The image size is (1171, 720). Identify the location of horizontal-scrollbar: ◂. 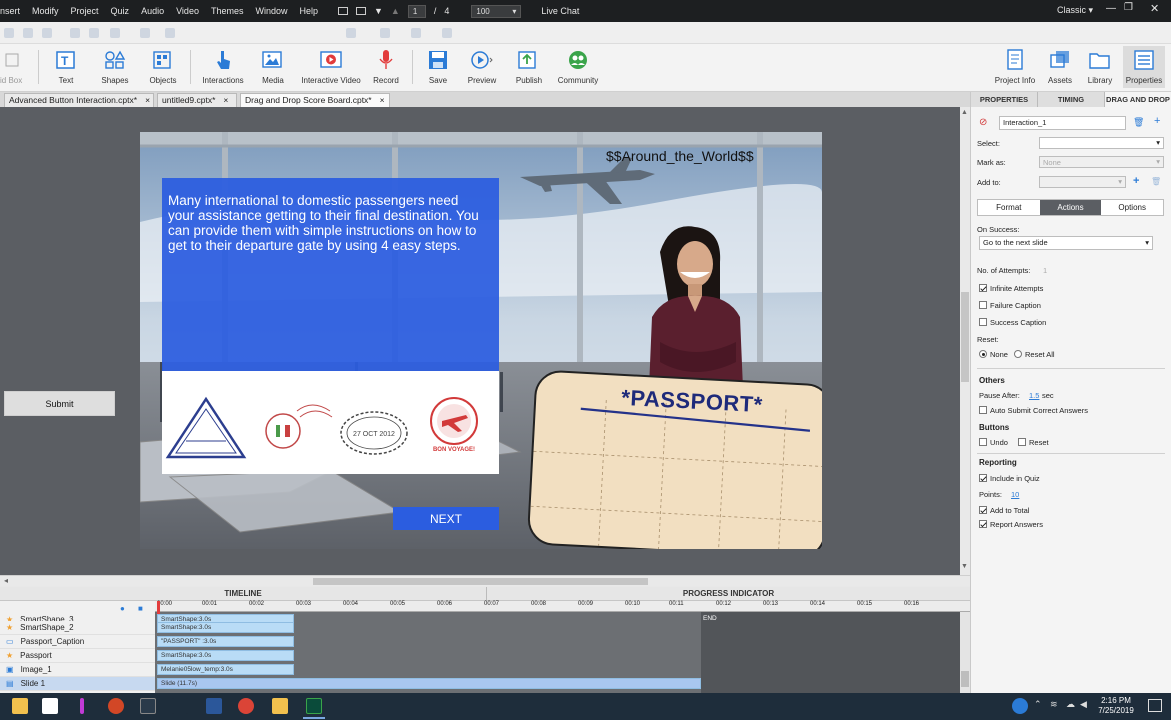
(485, 580).